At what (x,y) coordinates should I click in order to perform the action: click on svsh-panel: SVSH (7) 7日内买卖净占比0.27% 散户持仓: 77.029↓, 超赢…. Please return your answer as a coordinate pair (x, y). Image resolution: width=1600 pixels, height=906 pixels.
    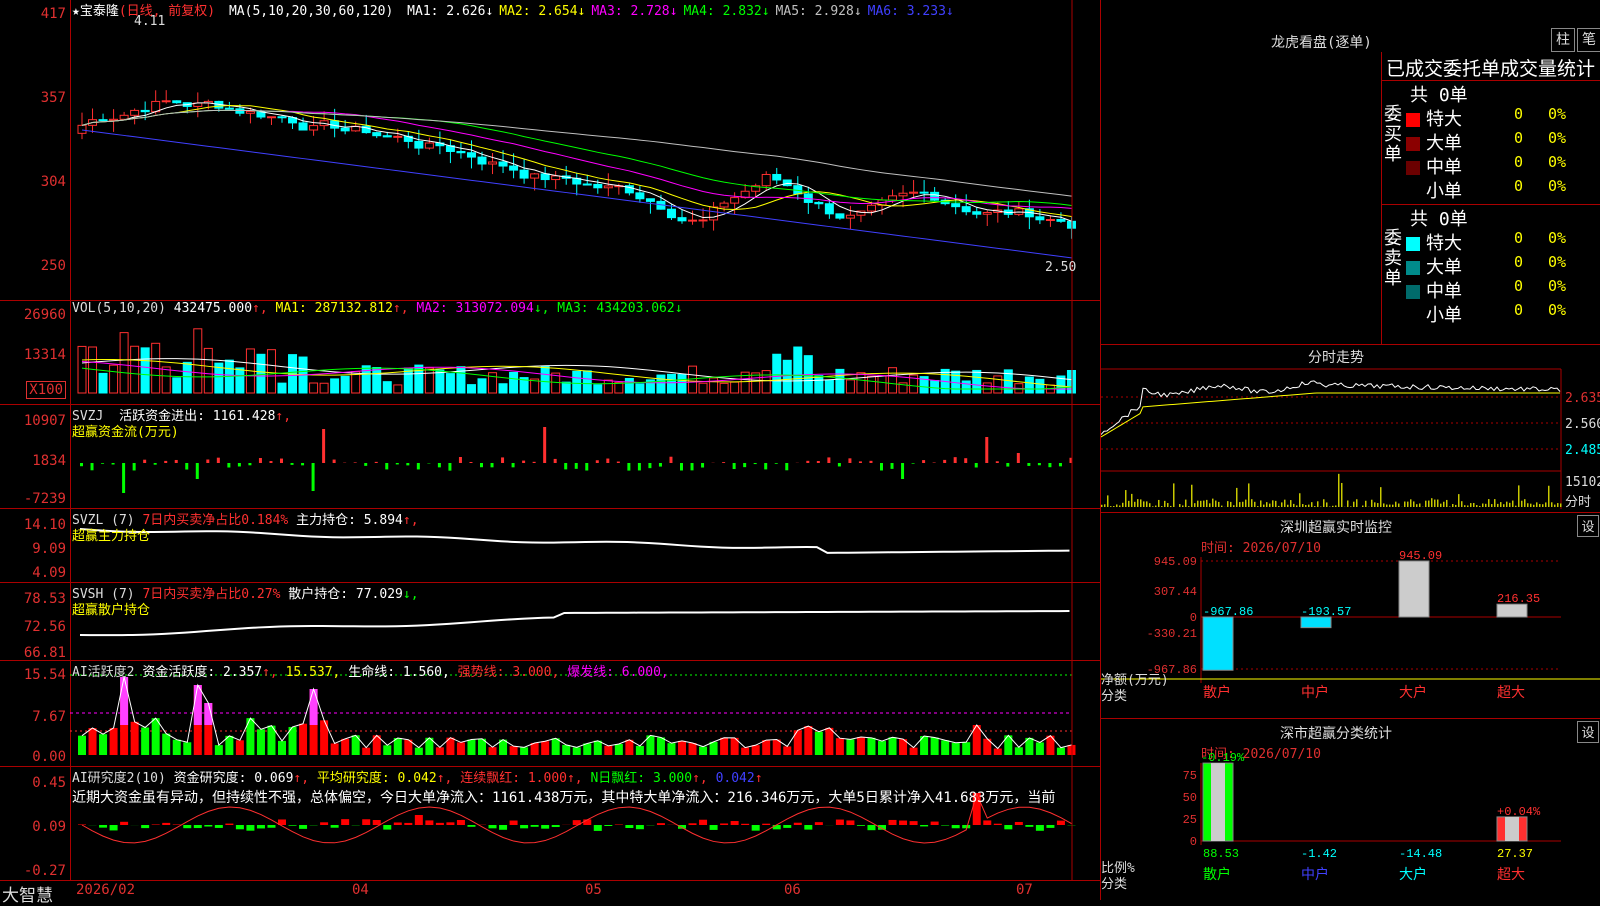
    Looking at the image, I should click on (585, 621).